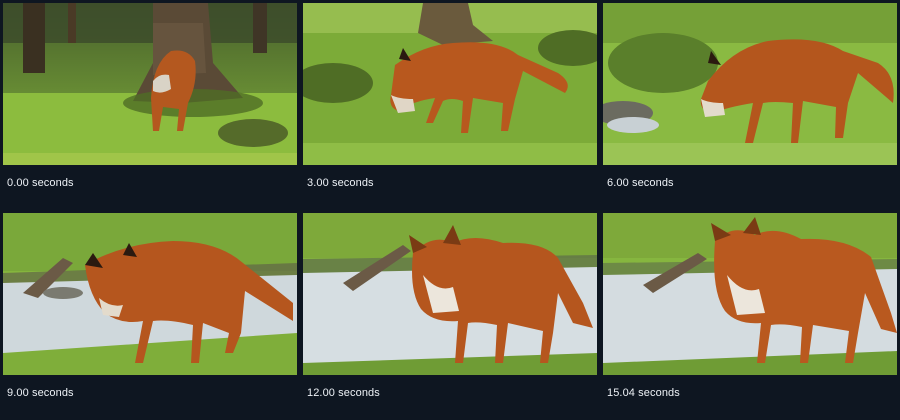 The height and width of the screenshot is (420, 900). What do you see at coordinates (40, 393) in the screenshot?
I see `frame-timestamp: 9.00 seconds` at bounding box center [40, 393].